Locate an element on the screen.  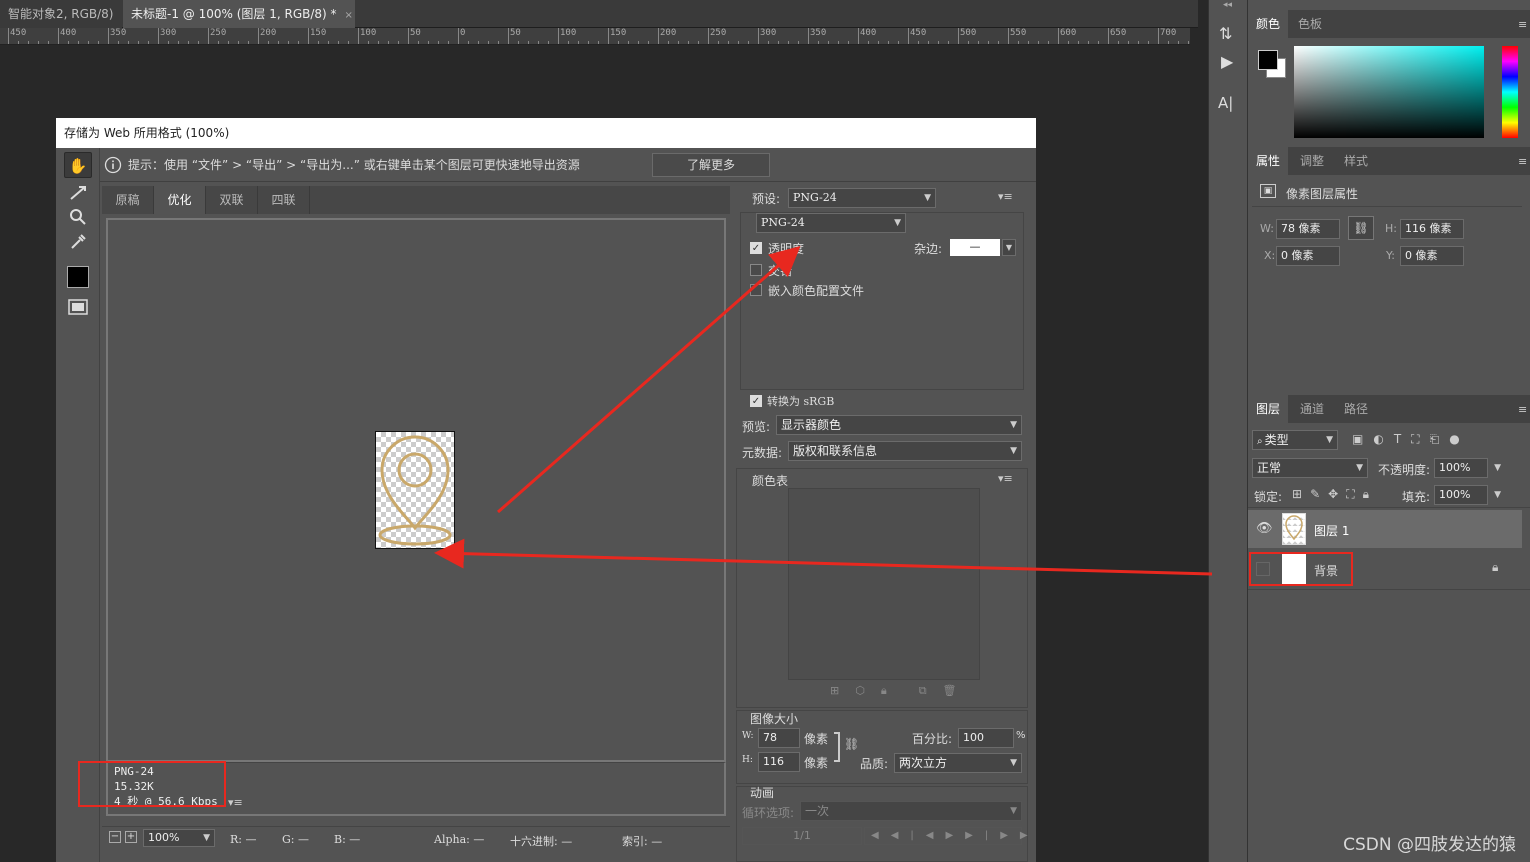
arrow-to-preview-image is located at coordinates (823, 557).